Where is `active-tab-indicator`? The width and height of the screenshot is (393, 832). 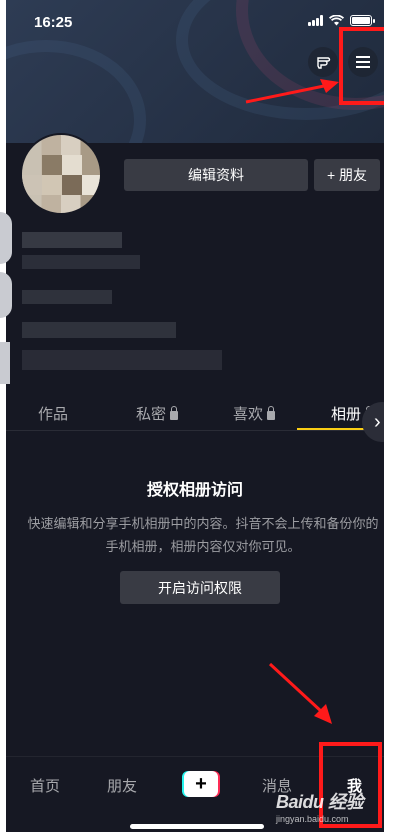 active-tab-indicator is located at coordinates (333, 429).